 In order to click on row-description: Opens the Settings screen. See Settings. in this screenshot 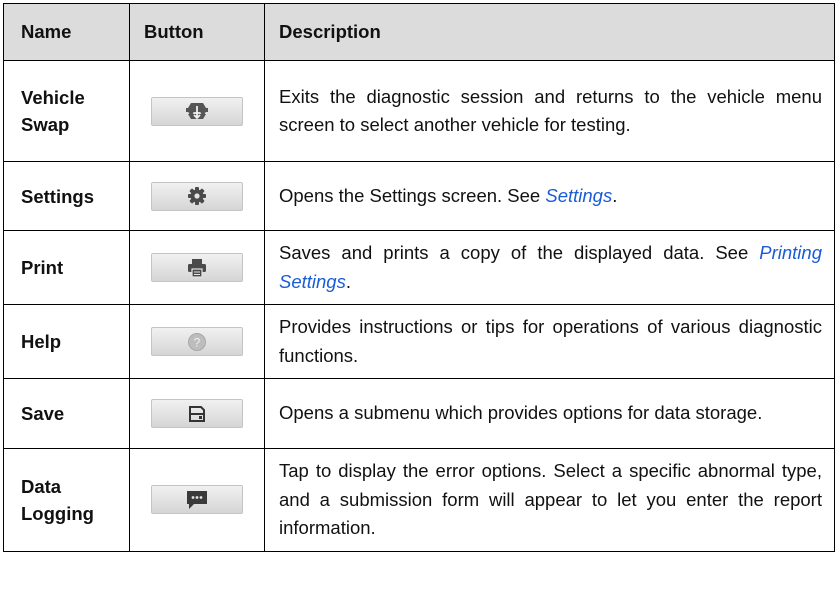, I will do `click(549, 196)`.